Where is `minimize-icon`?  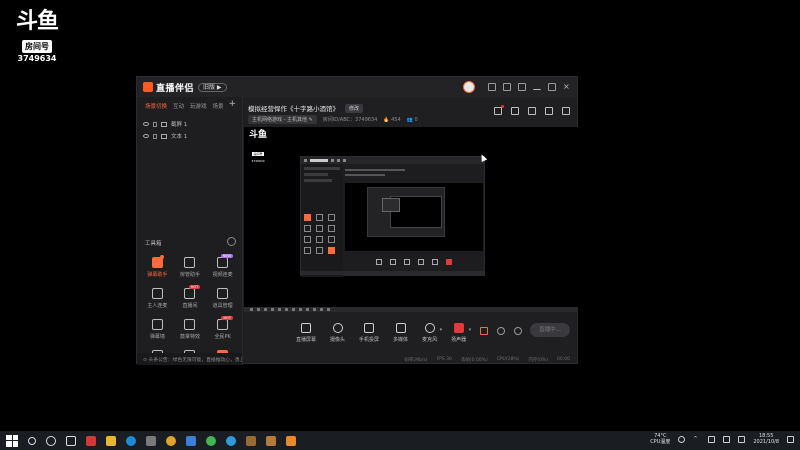
minimize-icon is located at coordinates (537, 87).